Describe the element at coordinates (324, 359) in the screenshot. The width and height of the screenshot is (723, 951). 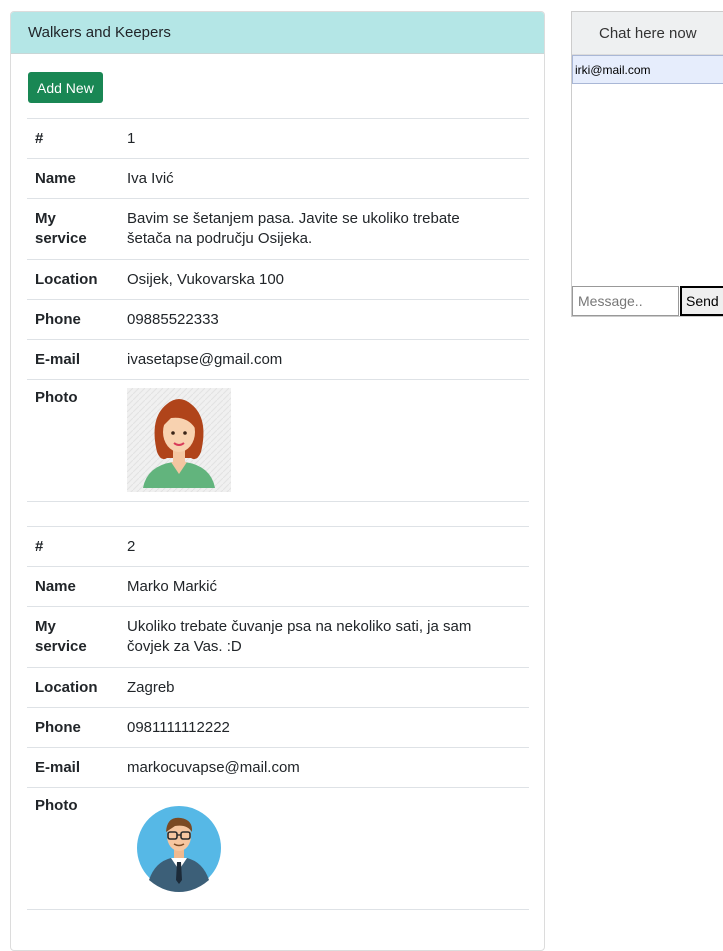
I see `email-value: ivasetapse@gmail.com` at that location.